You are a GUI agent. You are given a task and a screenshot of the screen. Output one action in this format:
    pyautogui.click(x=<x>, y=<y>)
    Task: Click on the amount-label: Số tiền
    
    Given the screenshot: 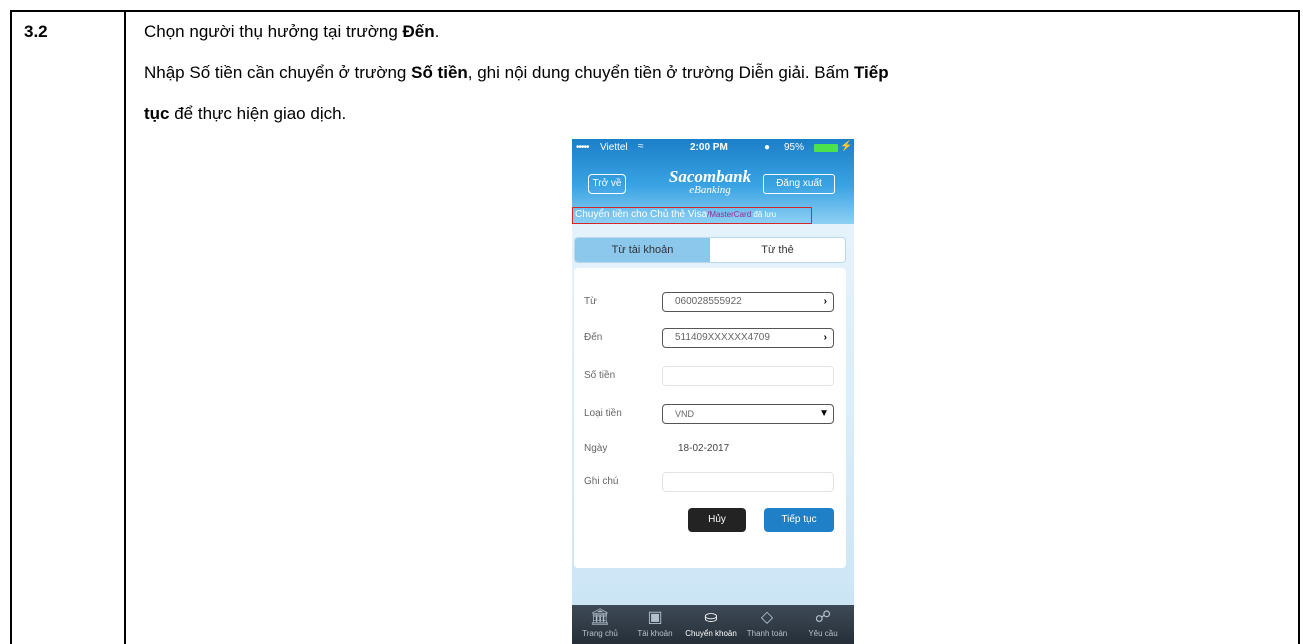 What is the action you would take?
    pyautogui.click(x=600, y=375)
    